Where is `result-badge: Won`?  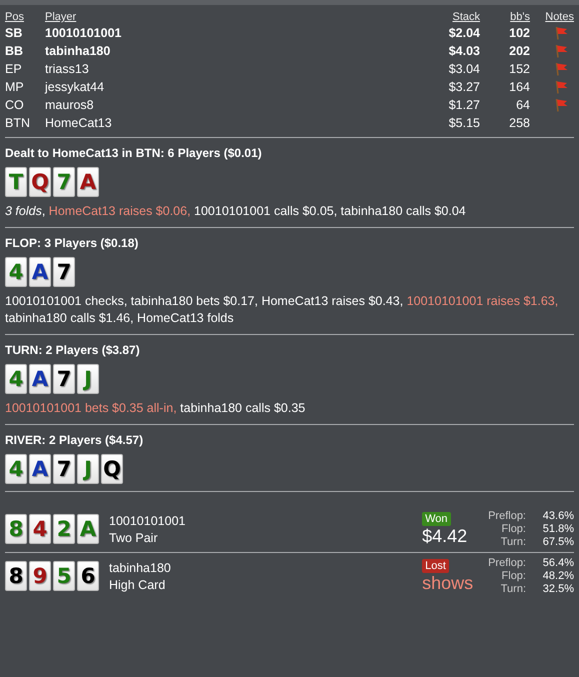
result-badge: Won is located at coordinates (436, 519).